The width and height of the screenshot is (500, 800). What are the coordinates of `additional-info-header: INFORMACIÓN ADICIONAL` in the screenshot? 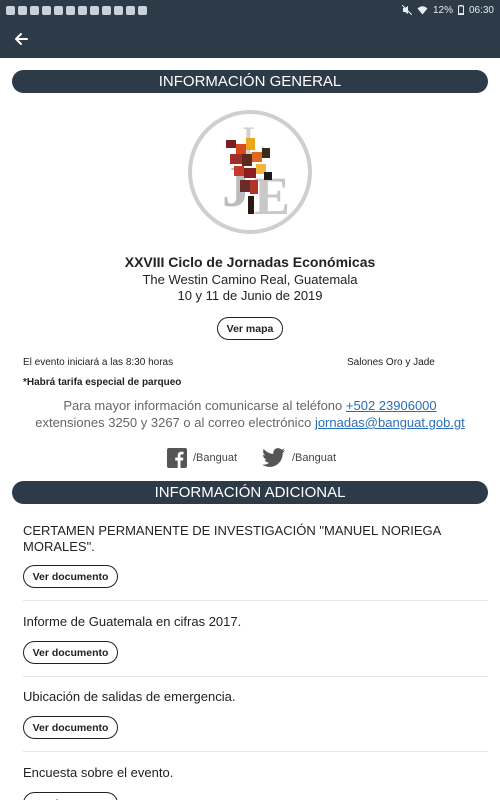 It's located at (250, 492).